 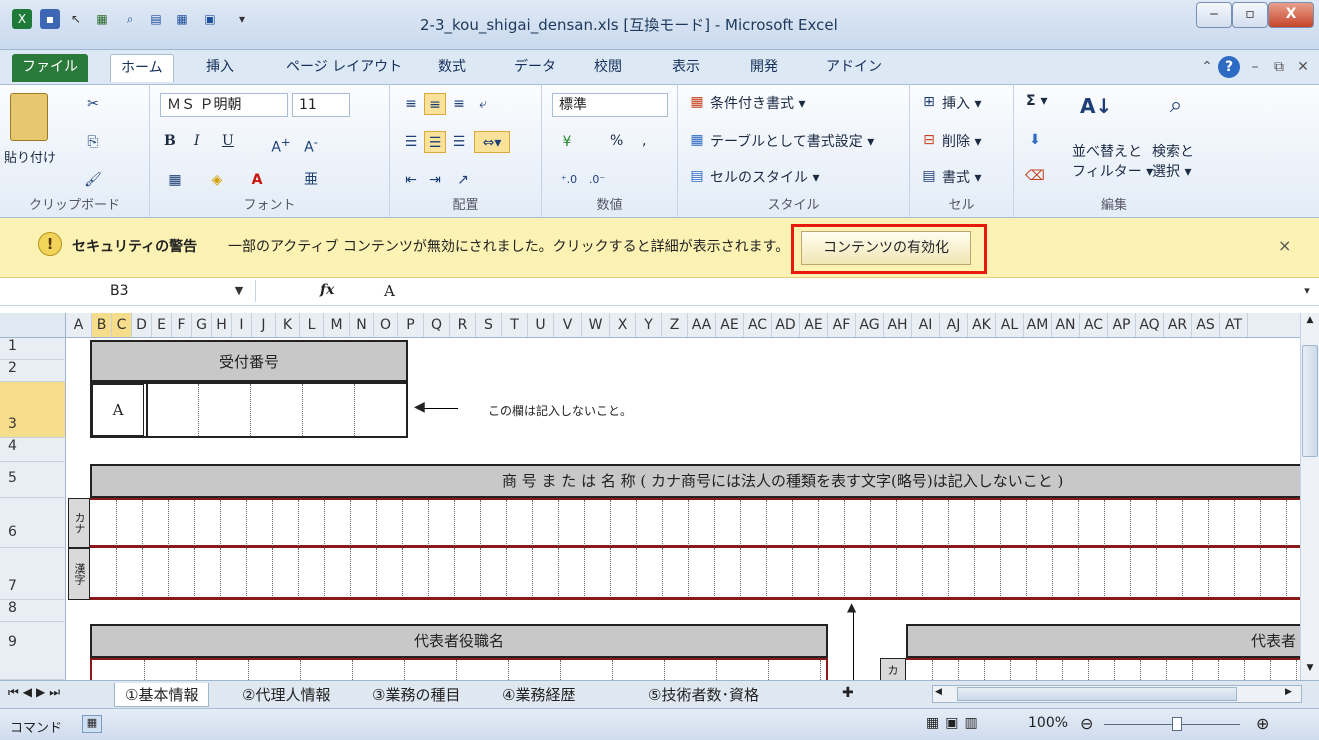 I want to click on autosum-button: Σ ▾, so click(x=1036, y=101).